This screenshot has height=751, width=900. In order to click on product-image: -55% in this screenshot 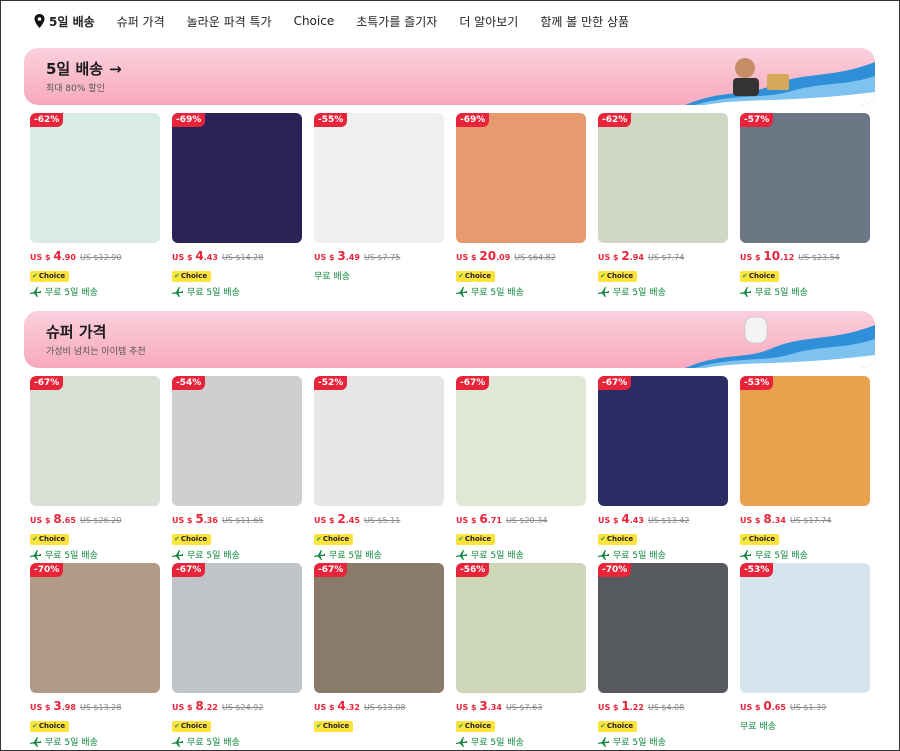, I will do `click(379, 178)`.